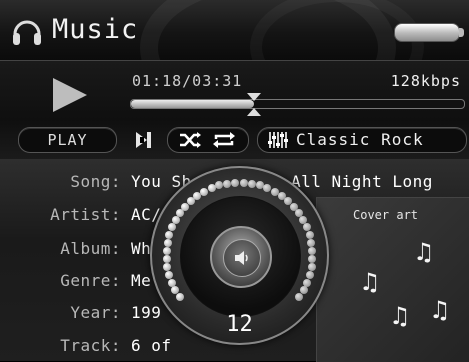  Describe the element at coordinates (27, 32) in the screenshot. I see `headphones-icon` at that location.